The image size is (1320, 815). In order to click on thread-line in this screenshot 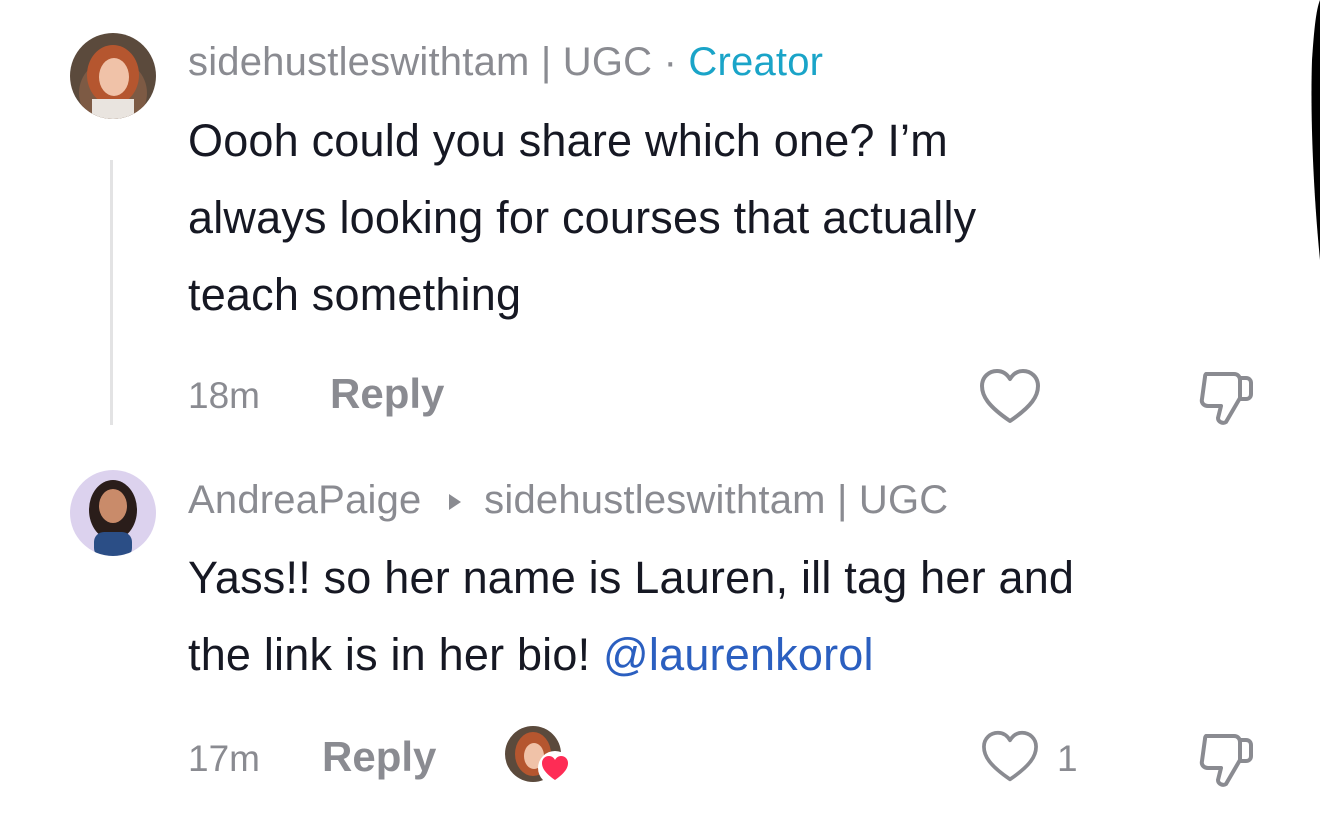, I will do `click(111, 292)`.